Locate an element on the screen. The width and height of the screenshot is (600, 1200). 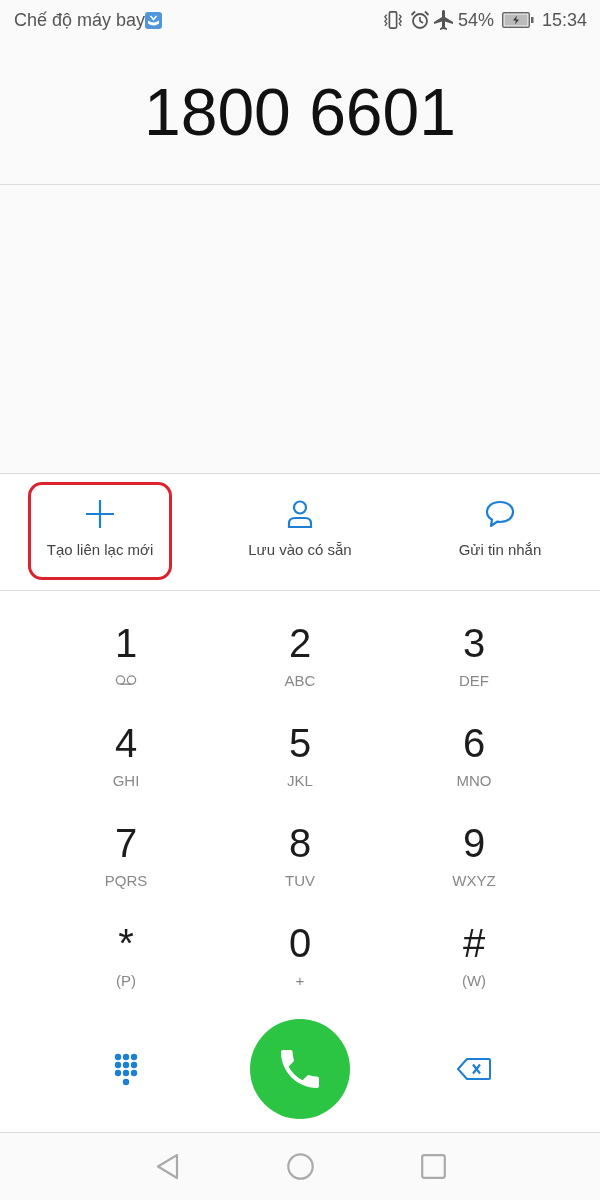
speech-bubble-icon is located at coordinates (500, 514).